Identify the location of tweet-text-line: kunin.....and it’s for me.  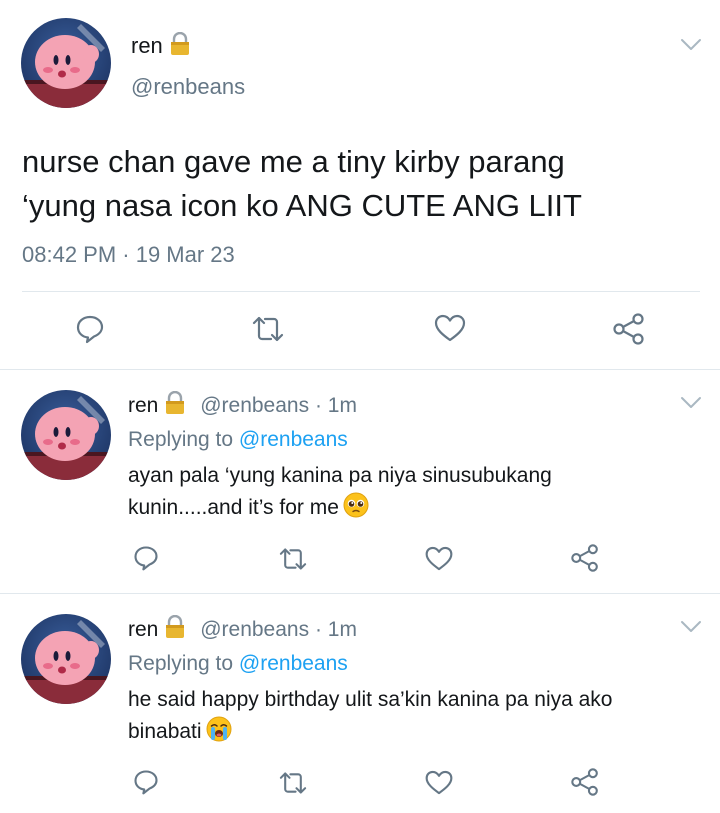
(408, 508).